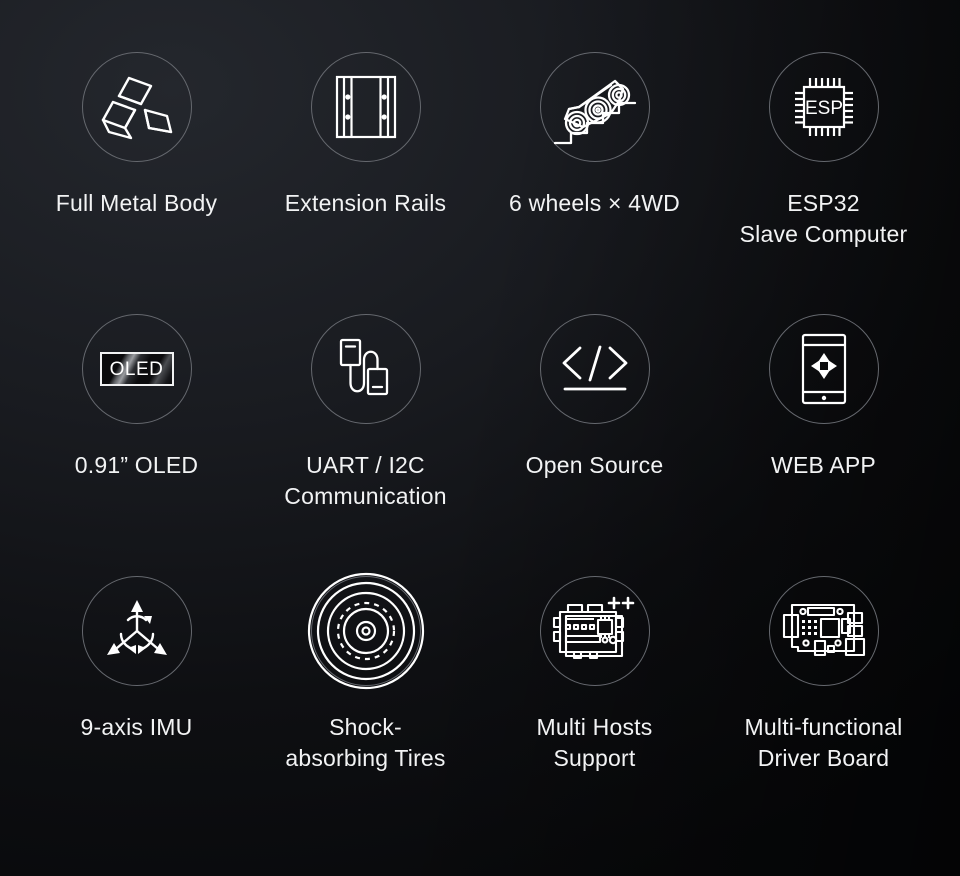  What do you see at coordinates (136, 107) in the screenshot?
I see `gold-bars-icon` at bounding box center [136, 107].